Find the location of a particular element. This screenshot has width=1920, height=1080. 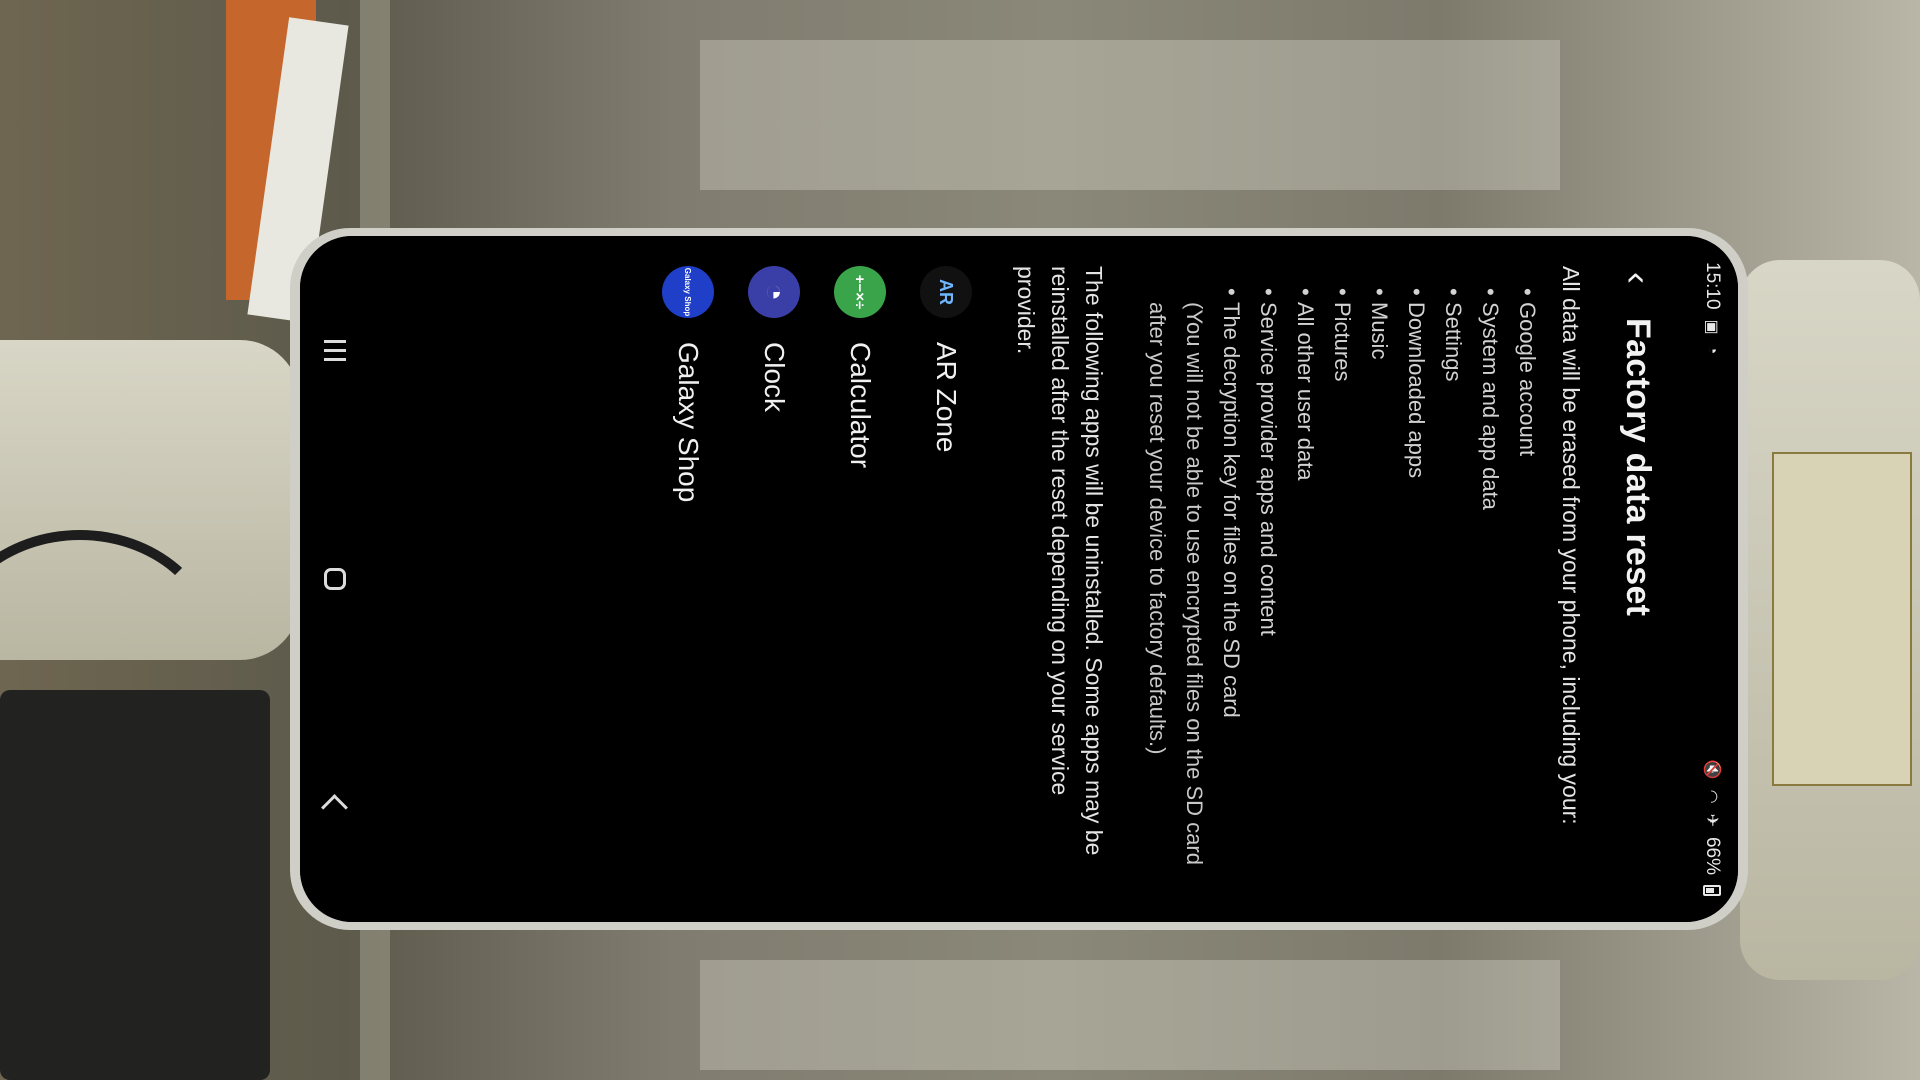

list-item: Music is located at coordinates (1379, 587).